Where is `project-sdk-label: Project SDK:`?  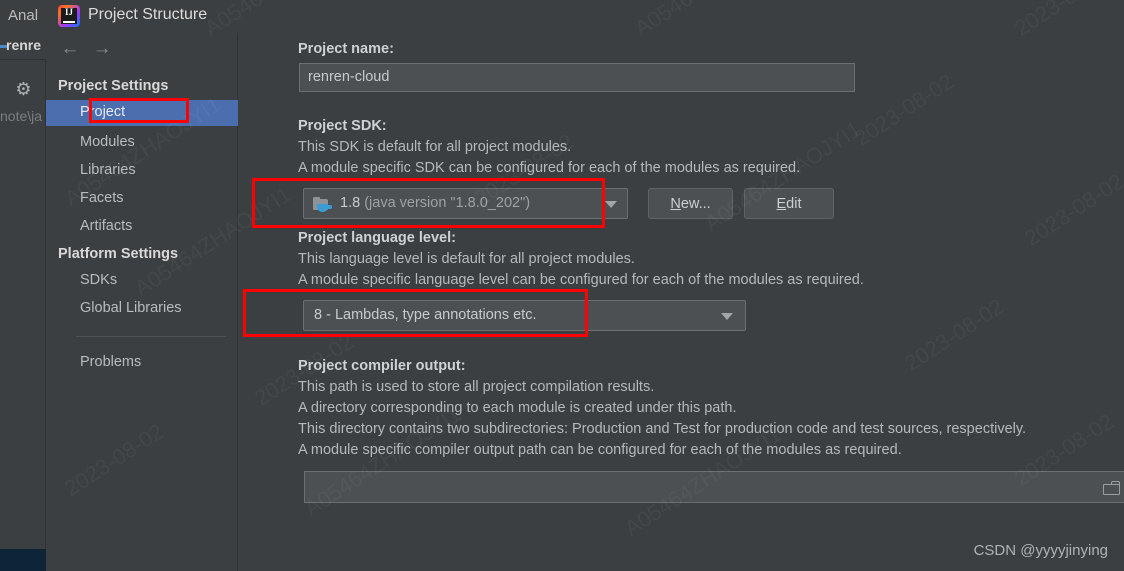
project-sdk-label: Project SDK: is located at coordinates (342, 126).